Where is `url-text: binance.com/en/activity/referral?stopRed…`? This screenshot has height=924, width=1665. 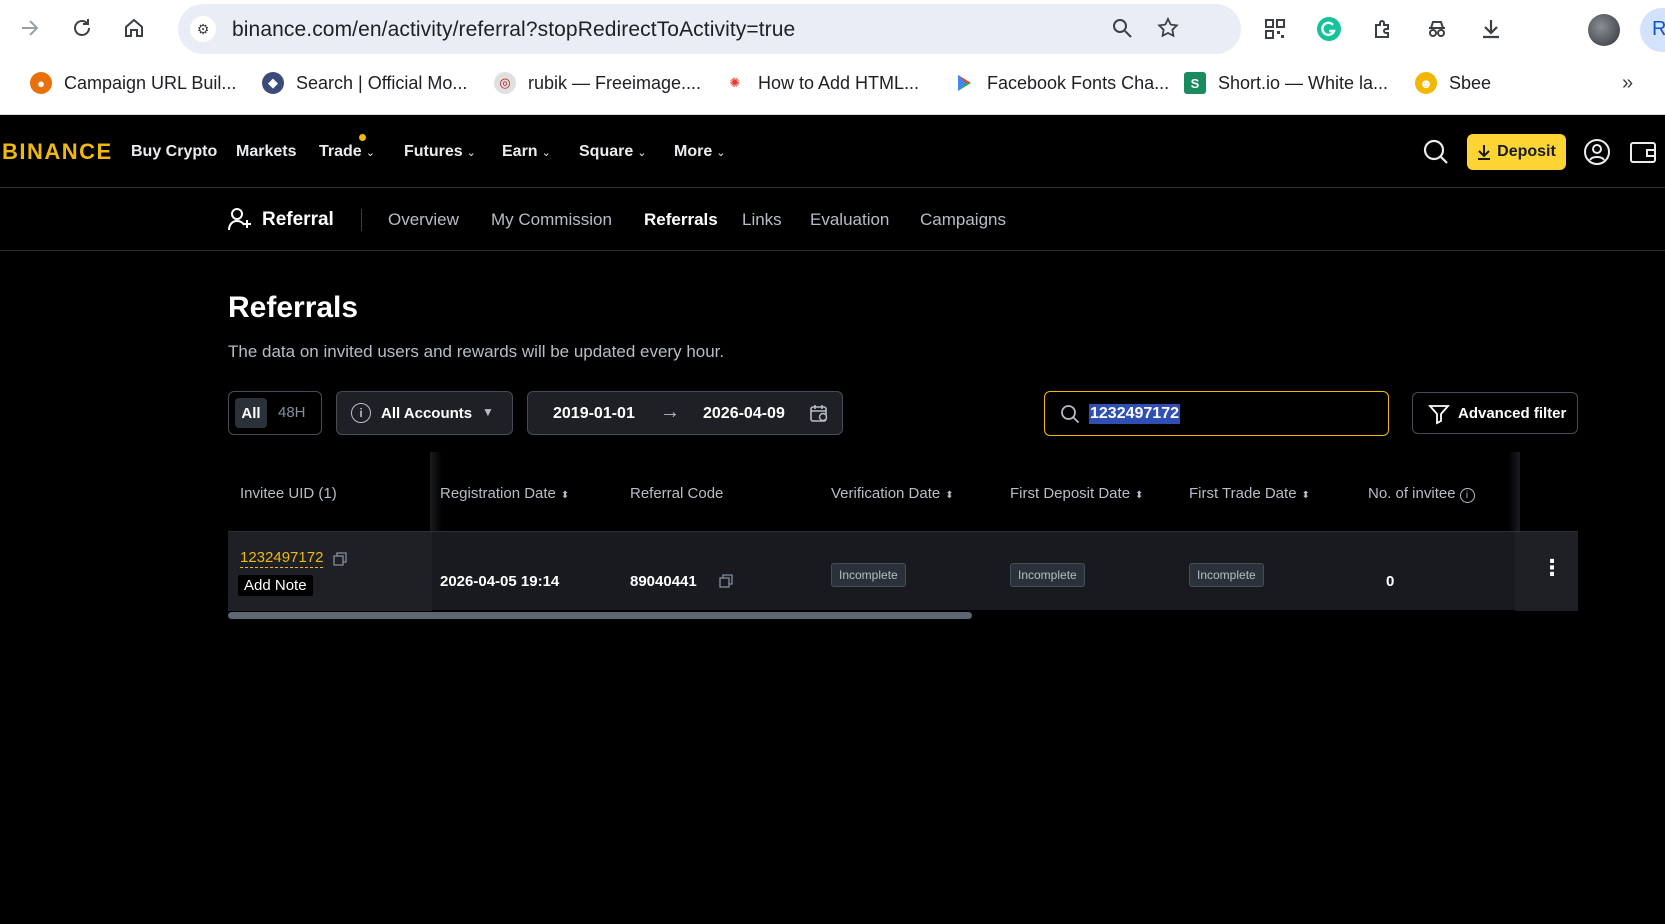 url-text: binance.com/en/activity/referral?stopRed… is located at coordinates (513, 30).